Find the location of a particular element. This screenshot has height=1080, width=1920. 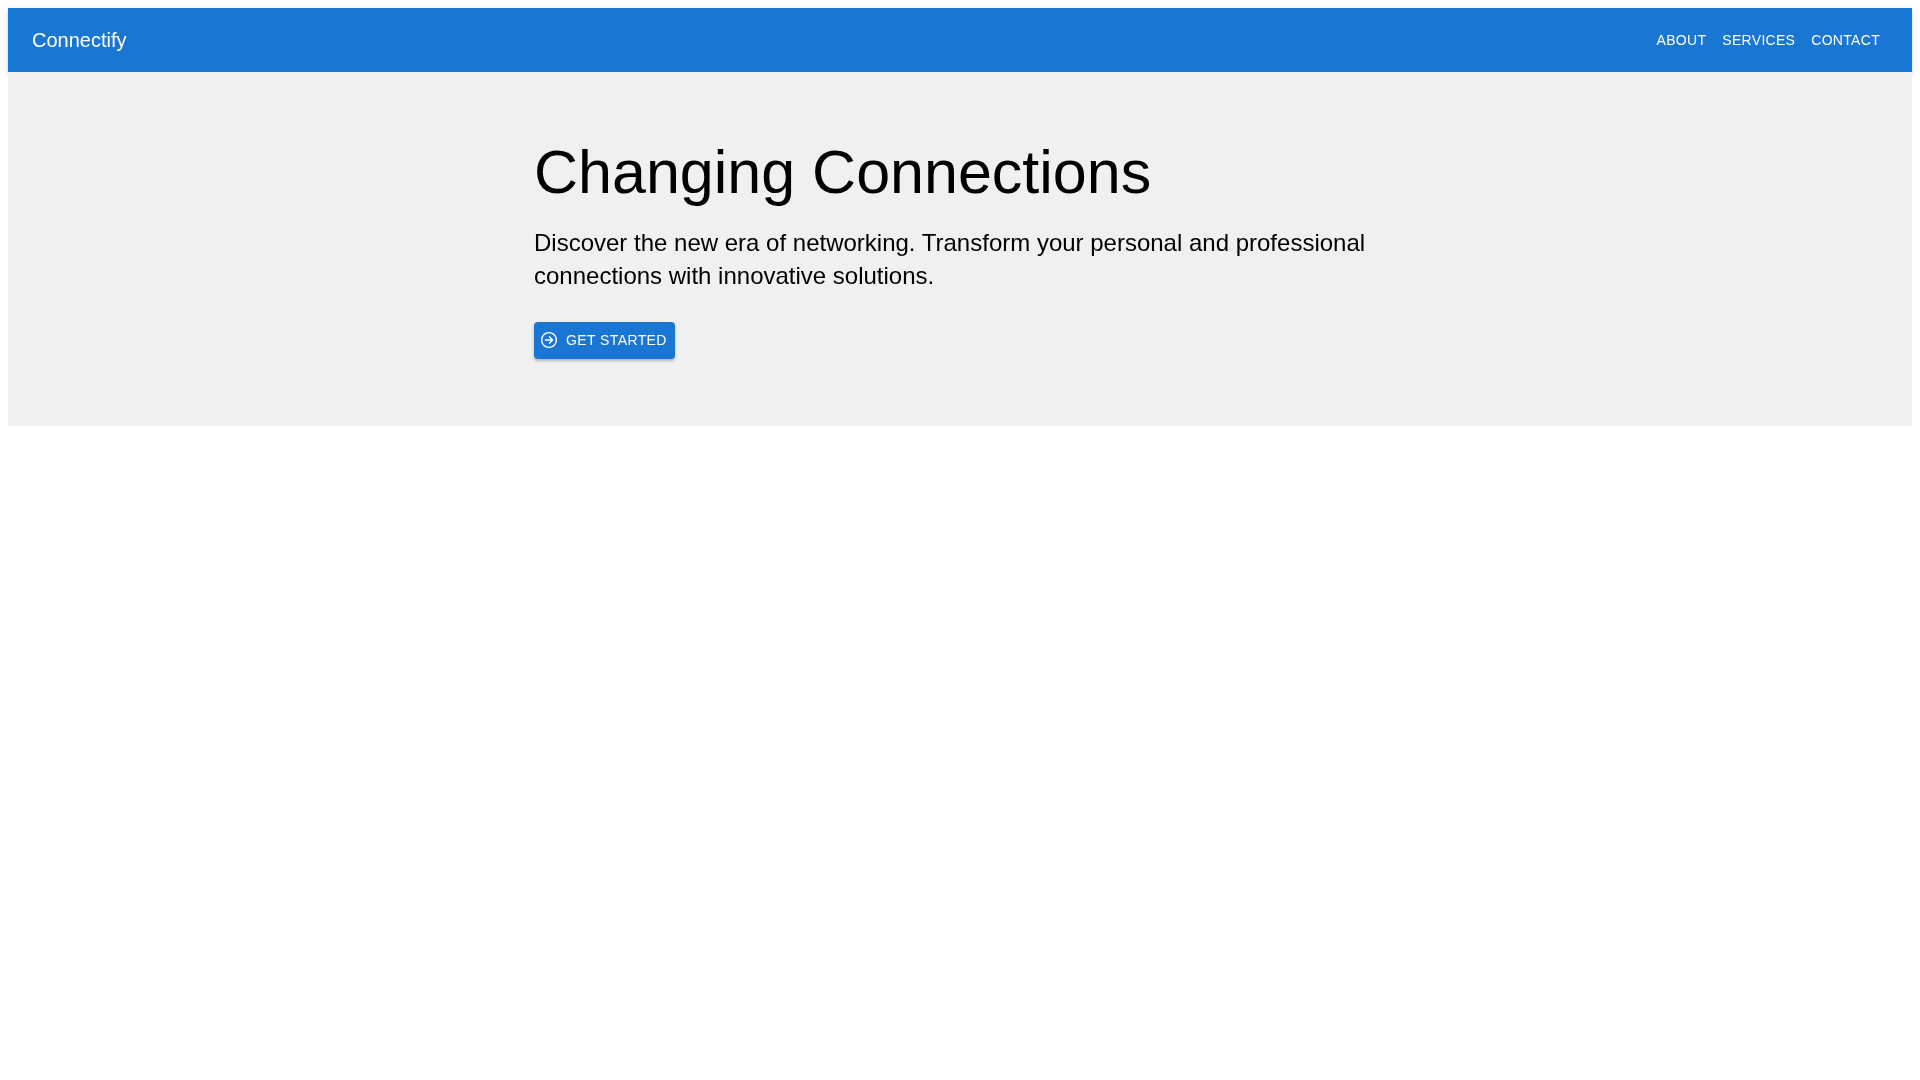

hero-title: Changing Connections is located at coordinates (843, 172).